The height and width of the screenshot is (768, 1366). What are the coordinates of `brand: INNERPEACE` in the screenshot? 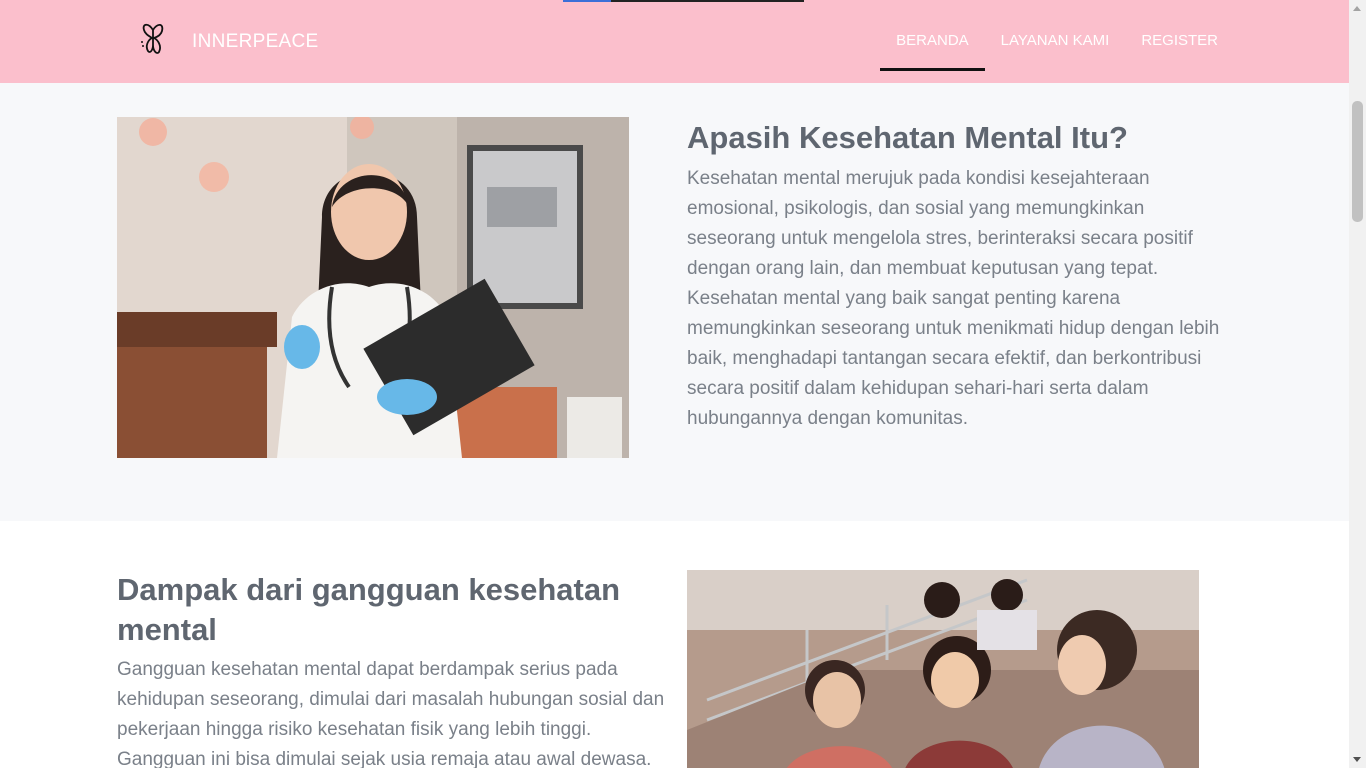 It's located at (229, 41).